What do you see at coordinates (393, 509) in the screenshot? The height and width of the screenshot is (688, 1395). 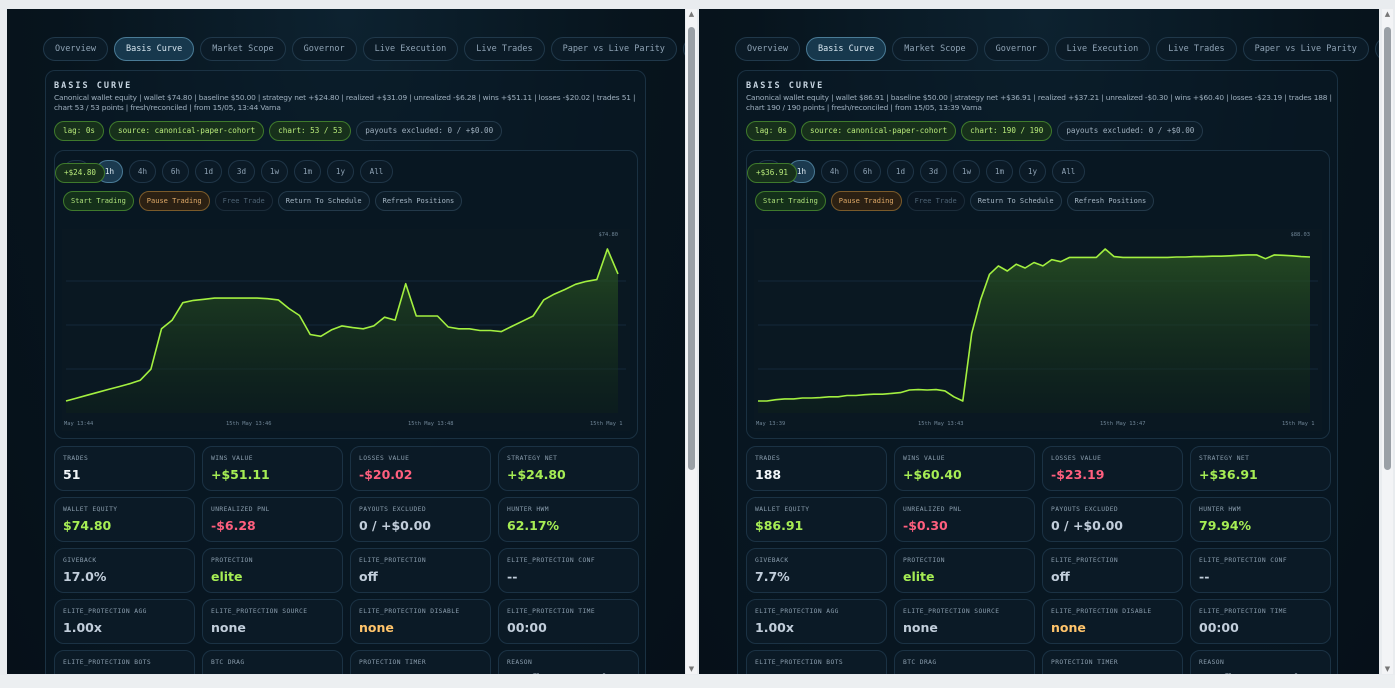 I see `stat-label: PAYOUTS EXCLUDED` at bounding box center [393, 509].